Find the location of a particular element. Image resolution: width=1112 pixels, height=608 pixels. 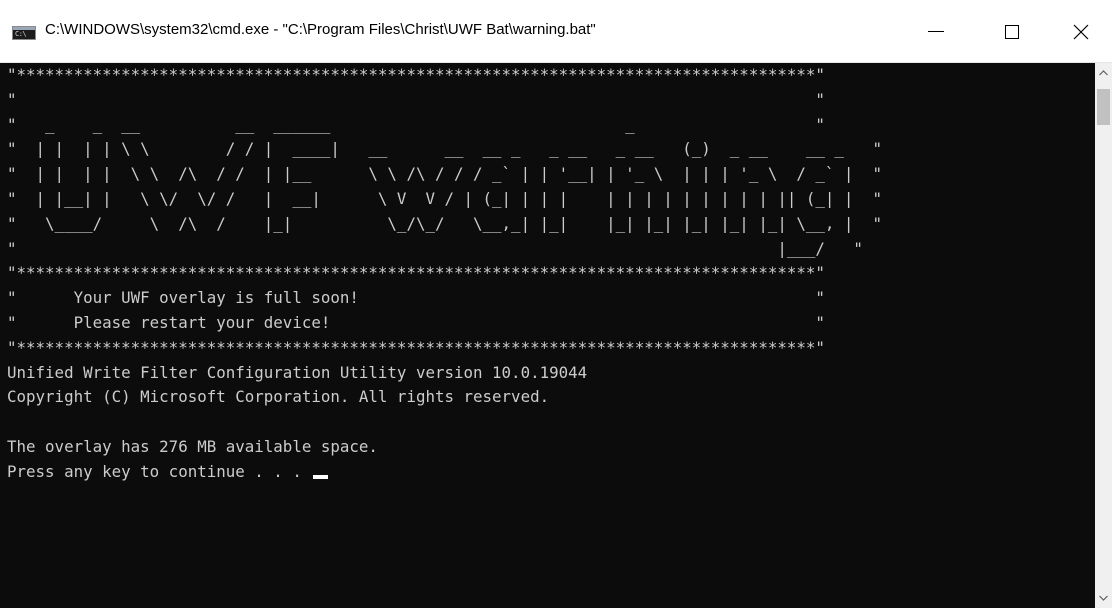

minimize-icon is located at coordinates (936, 31).